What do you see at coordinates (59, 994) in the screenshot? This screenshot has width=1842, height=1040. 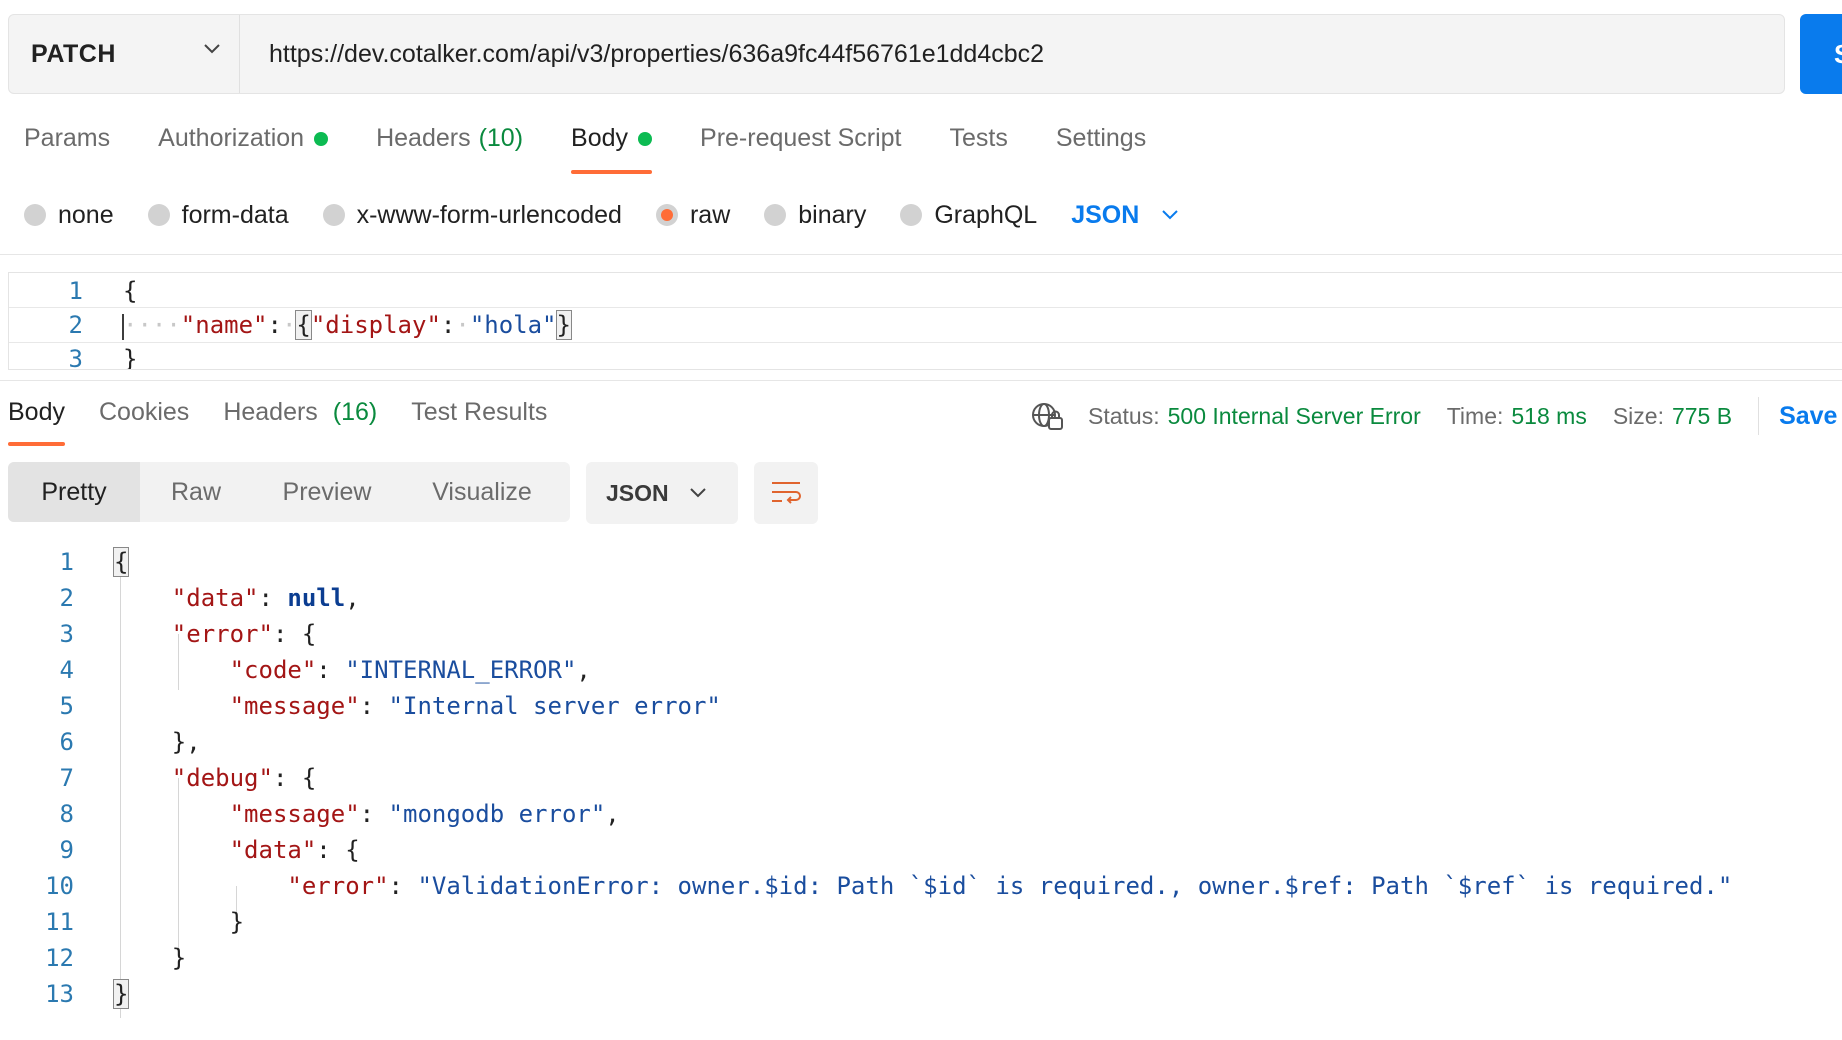 I see `line-number: 13` at bounding box center [59, 994].